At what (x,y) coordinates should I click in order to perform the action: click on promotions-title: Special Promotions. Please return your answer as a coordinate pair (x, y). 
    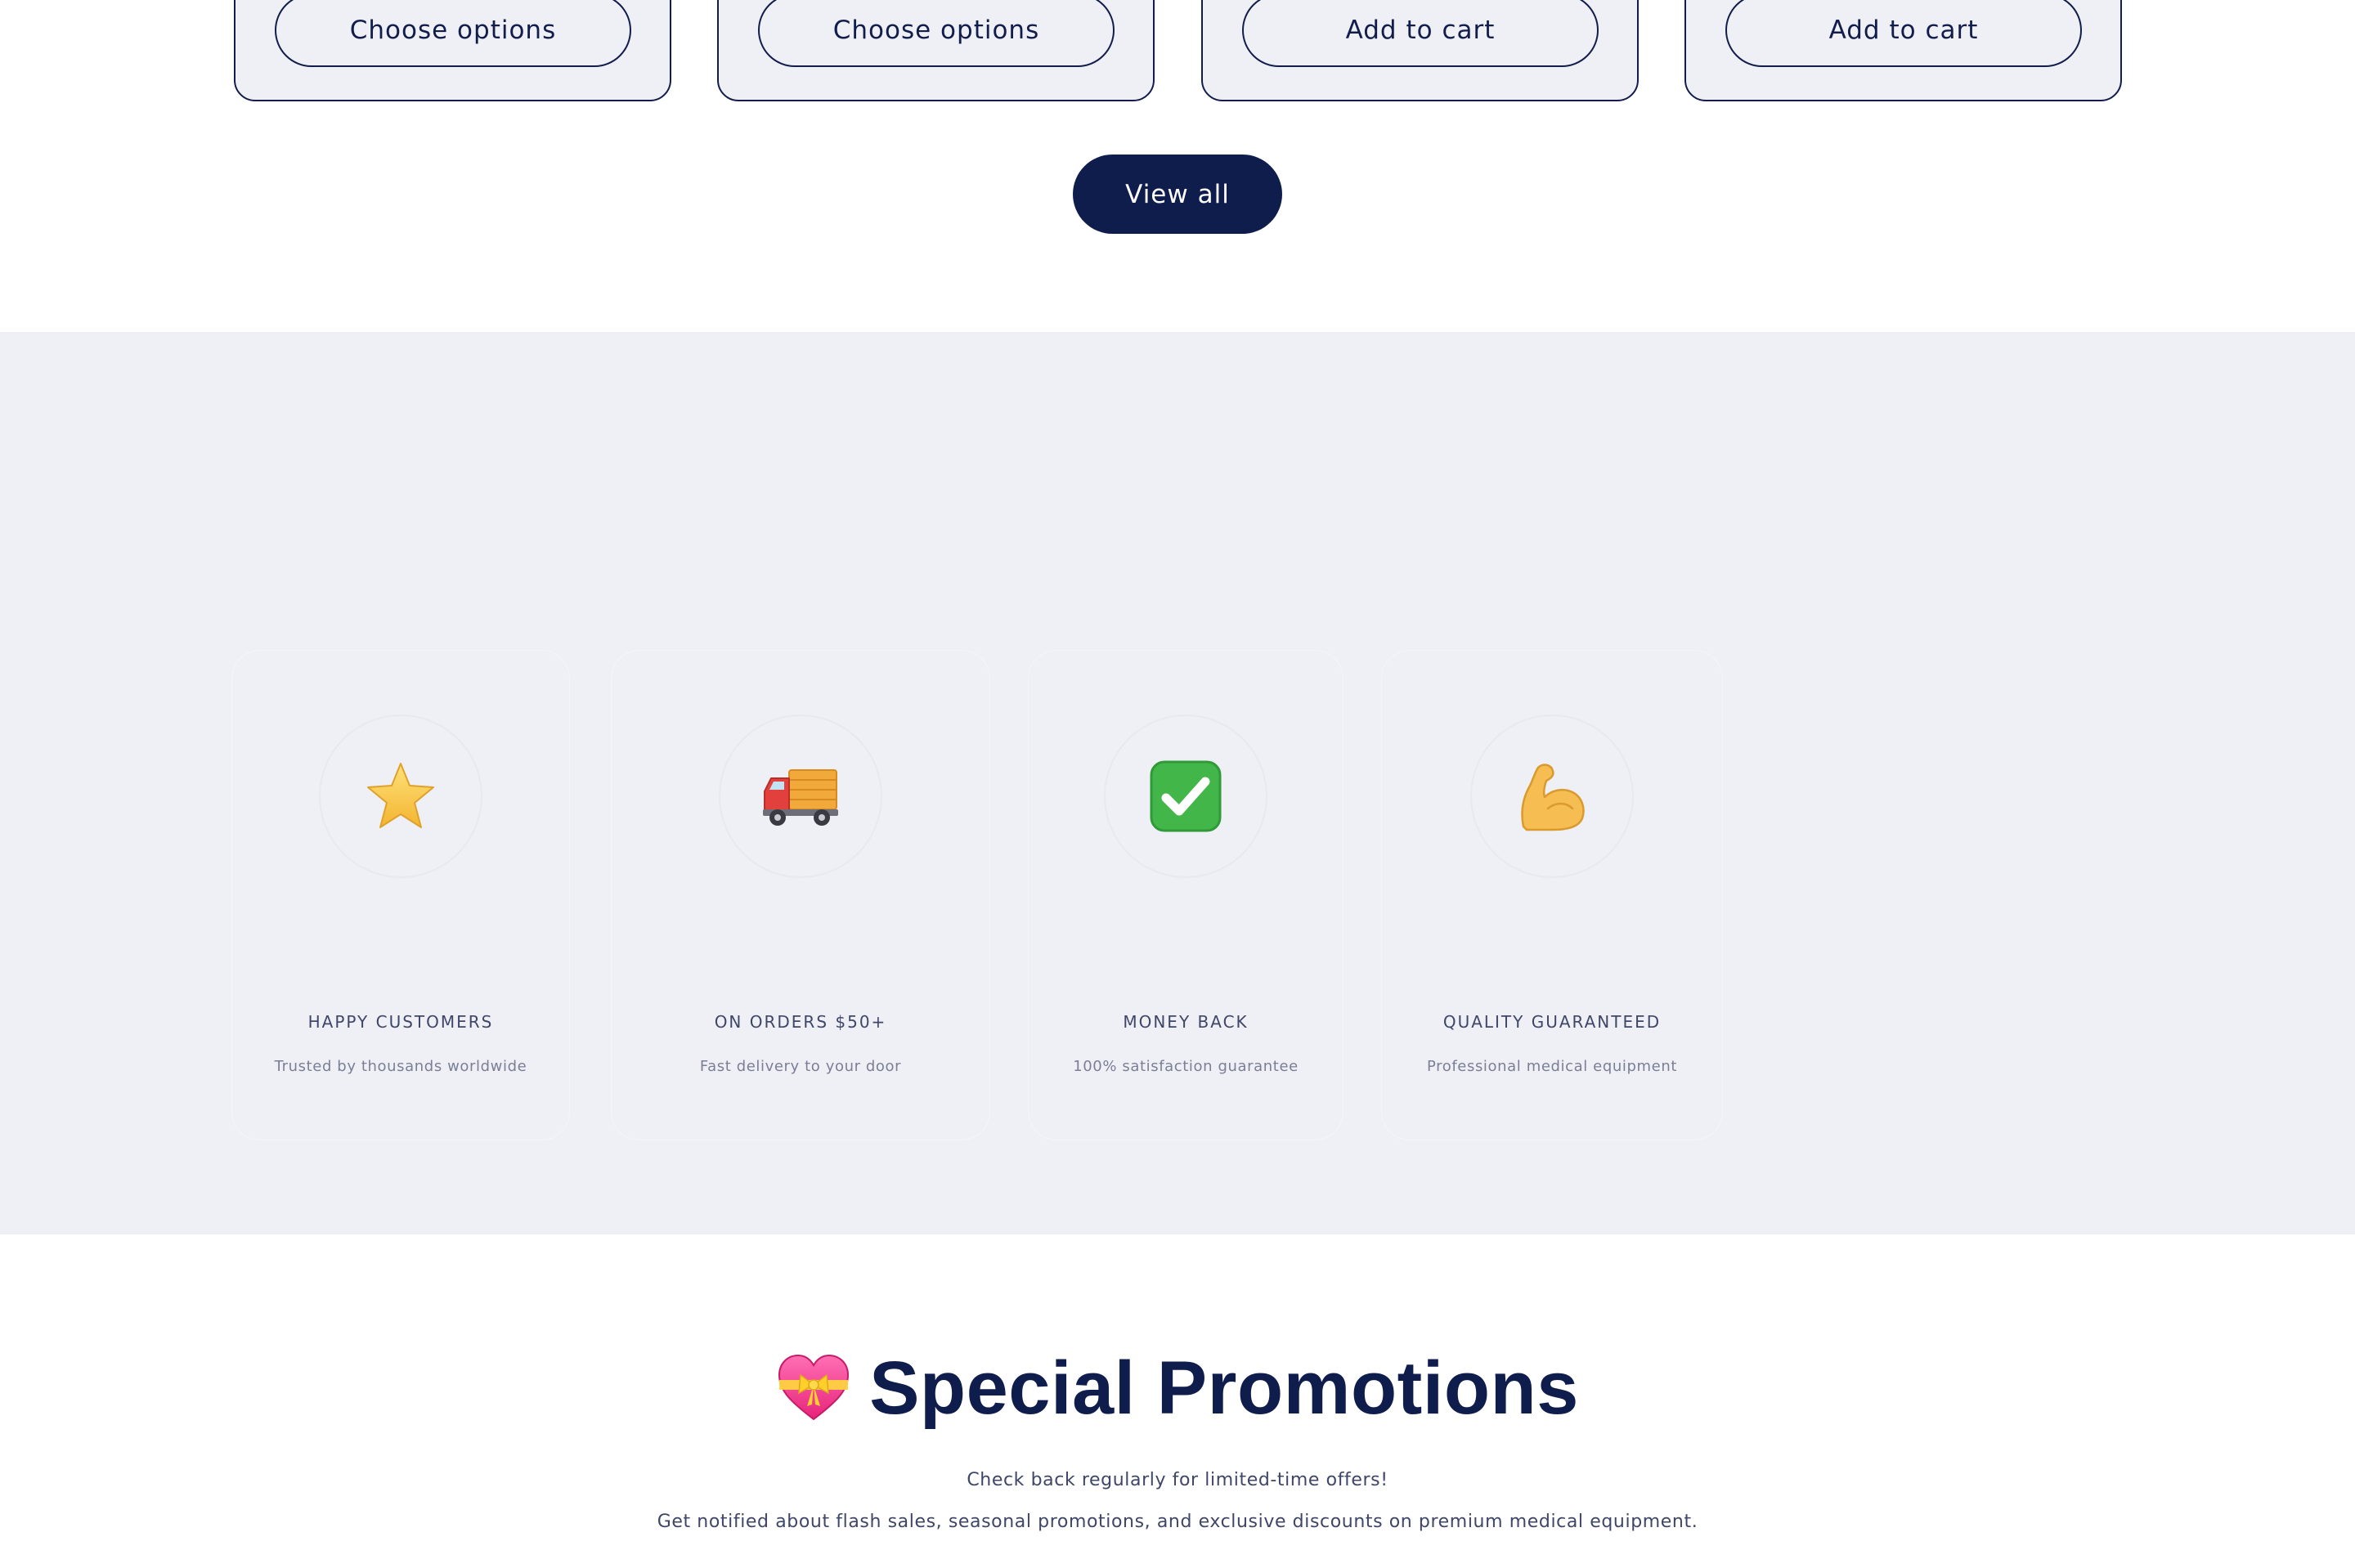
    Looking at the image, I should click on (1224, 1388).